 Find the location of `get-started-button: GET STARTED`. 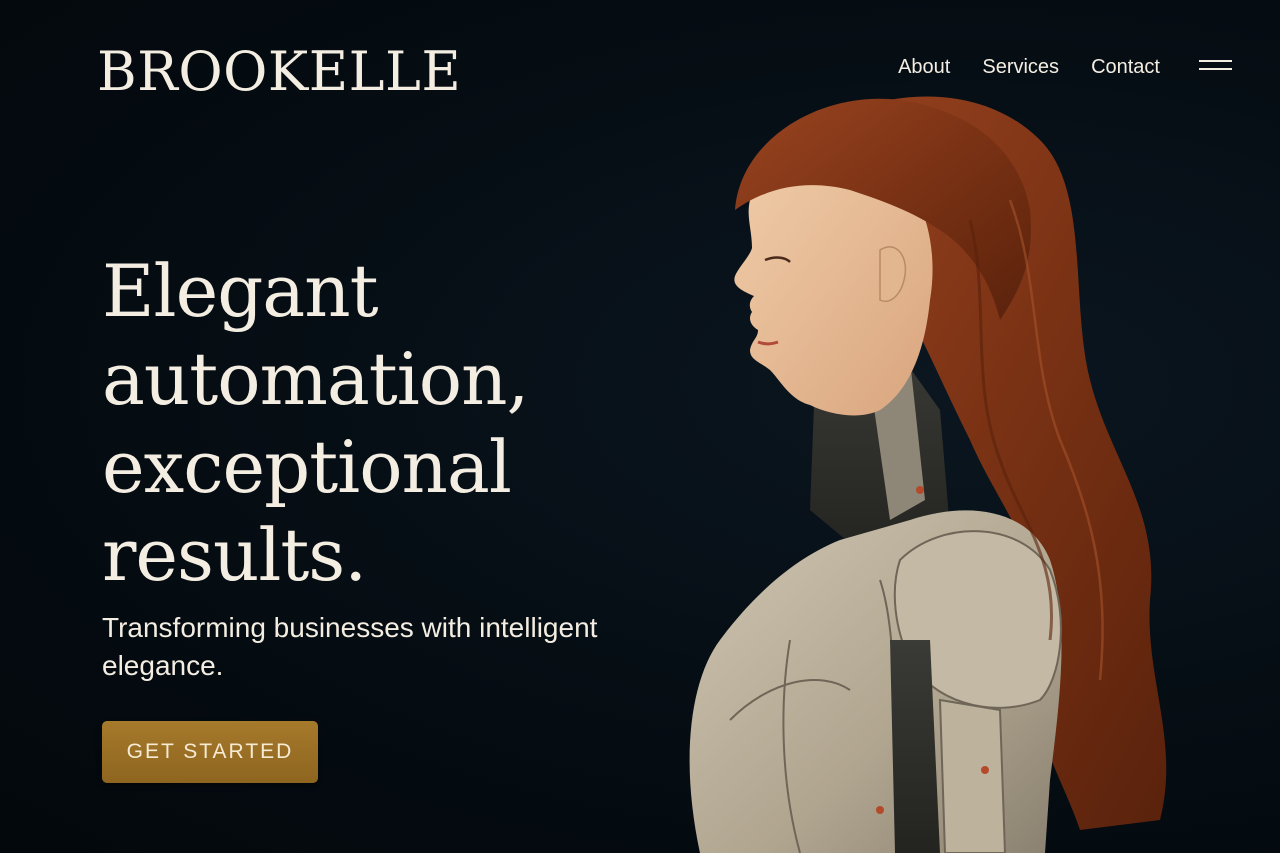

get-started-button: GET STARTED is located at coordinates (210, 752).